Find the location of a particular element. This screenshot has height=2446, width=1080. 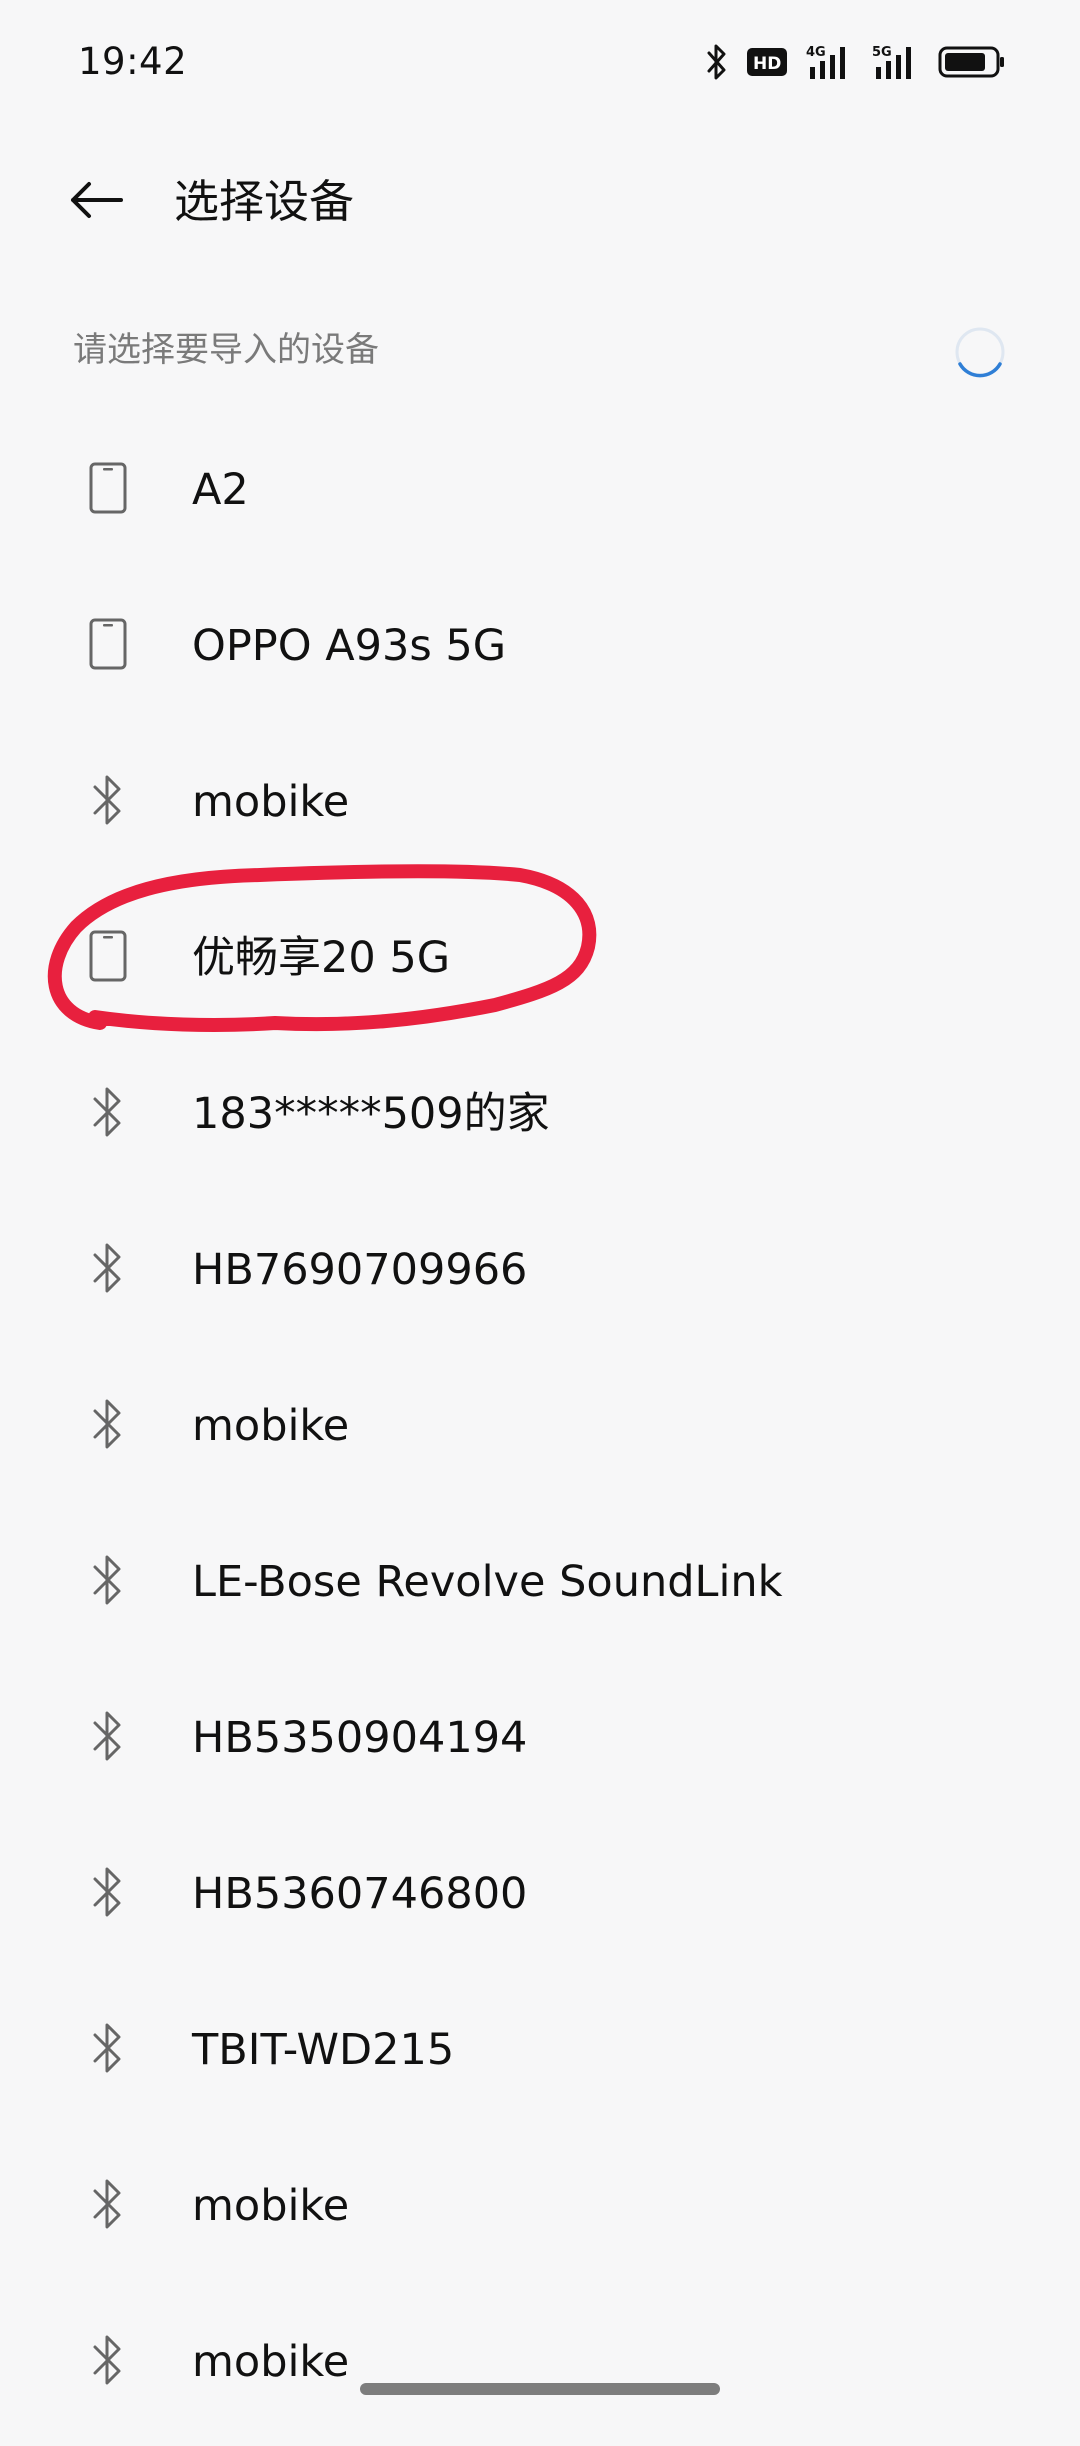

svg-text: HD is located at coordinates (767, 64).